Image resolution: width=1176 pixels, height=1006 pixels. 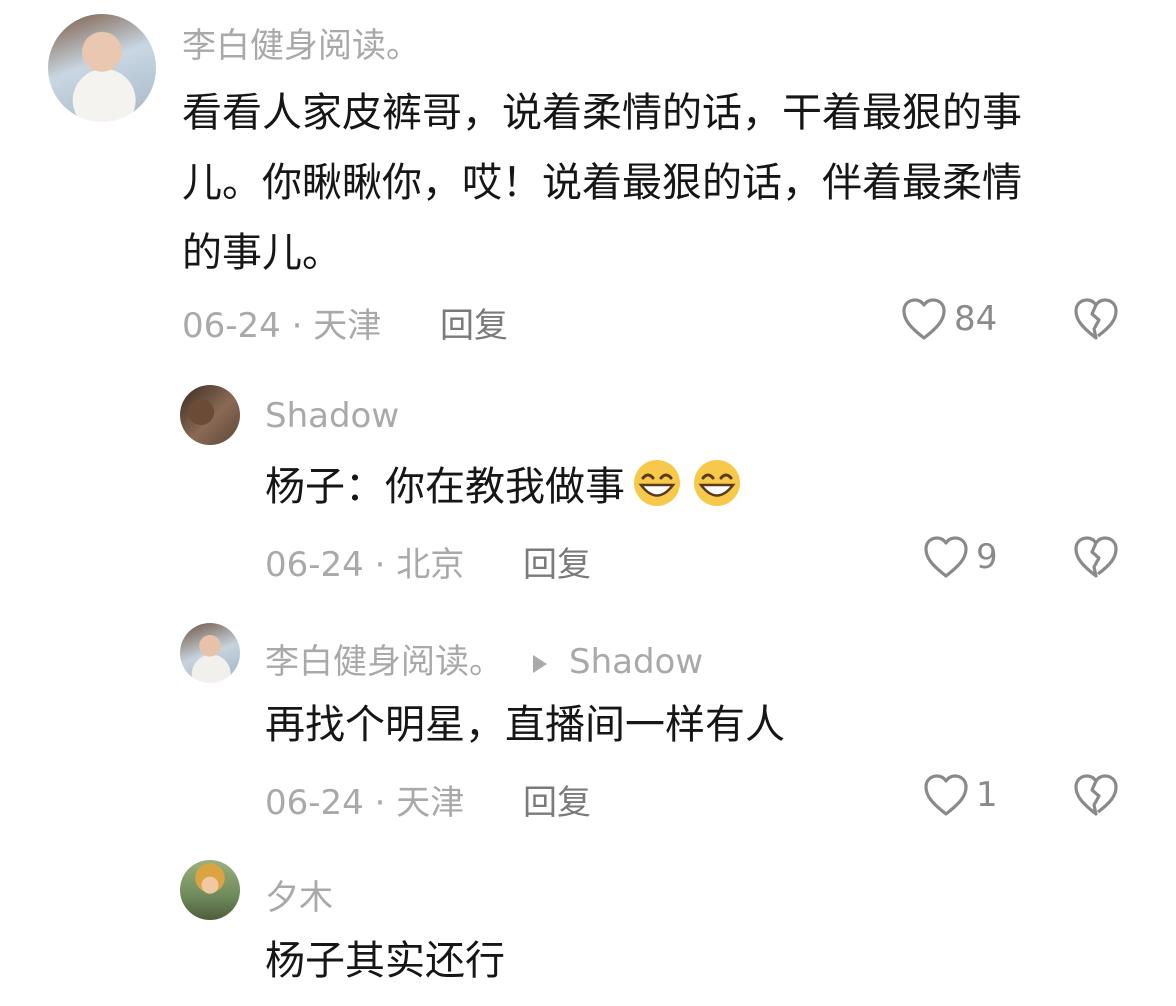 I want to click on comment-text-line: 的事儿。, so click(x=262, y=253).